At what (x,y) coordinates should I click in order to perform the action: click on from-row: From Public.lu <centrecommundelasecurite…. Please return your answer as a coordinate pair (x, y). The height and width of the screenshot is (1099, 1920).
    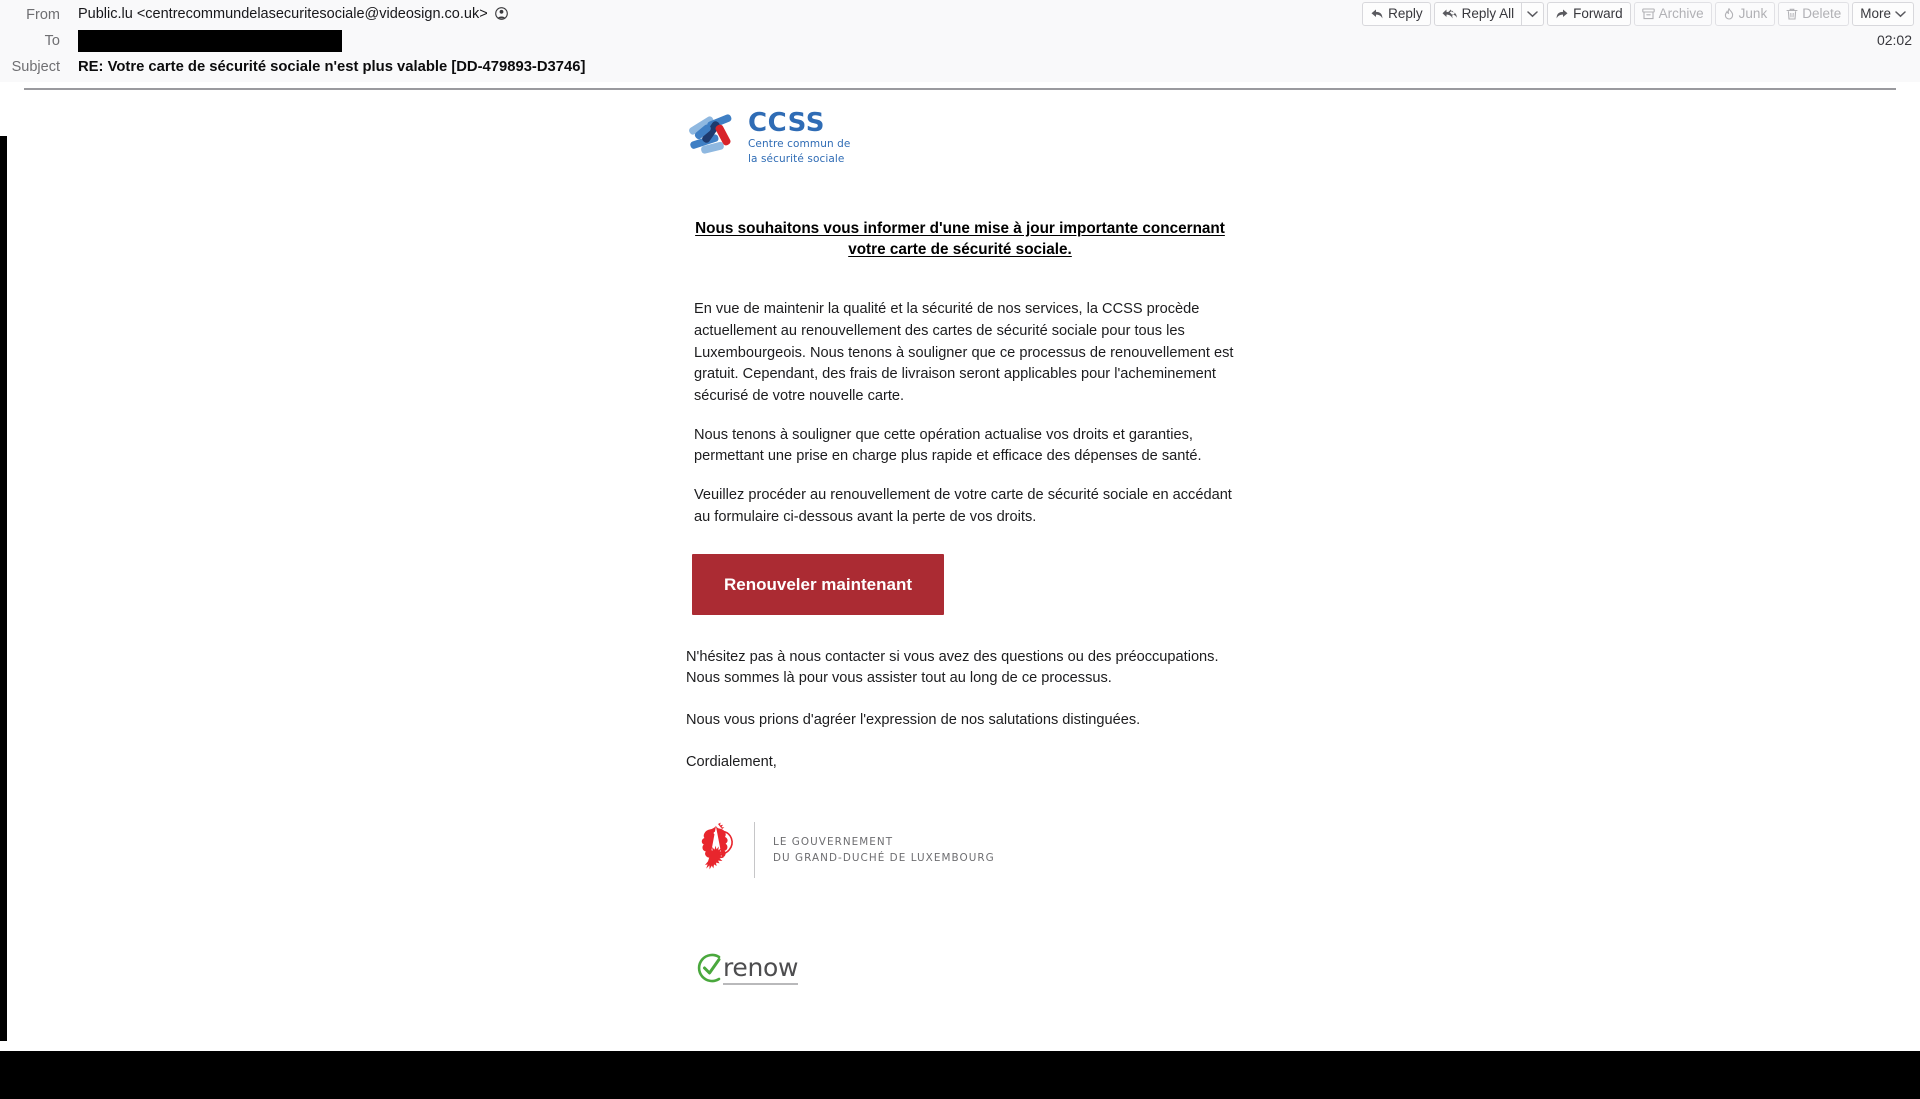
    Looking at the image, I should click on (254, 15).